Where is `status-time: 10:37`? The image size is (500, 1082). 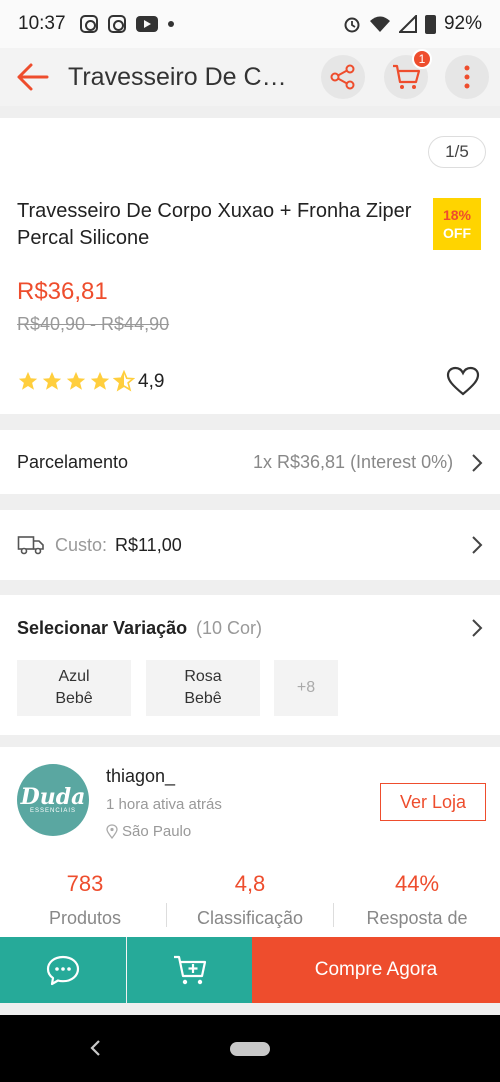 status-time: 10:37 is located at coordinates (42, 23).